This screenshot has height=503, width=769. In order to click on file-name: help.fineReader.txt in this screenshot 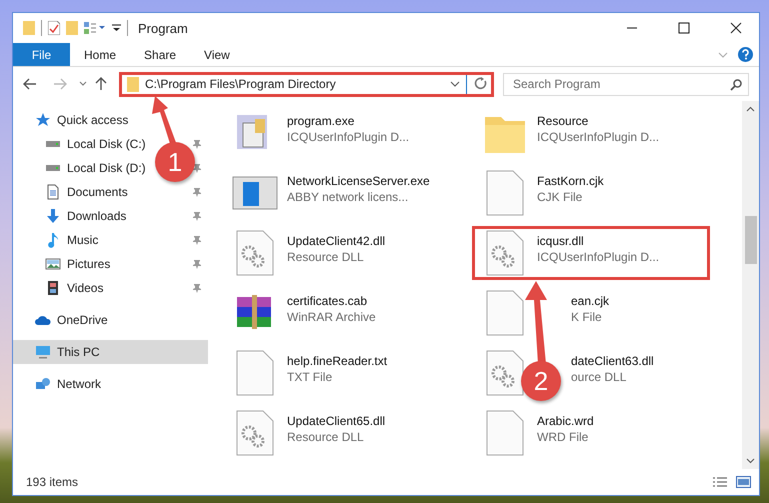, I will do `click(337, 361)`.